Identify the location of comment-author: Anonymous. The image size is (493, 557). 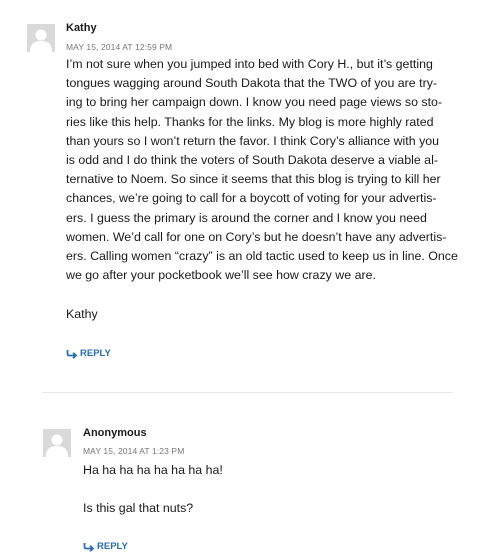
(115, 433).